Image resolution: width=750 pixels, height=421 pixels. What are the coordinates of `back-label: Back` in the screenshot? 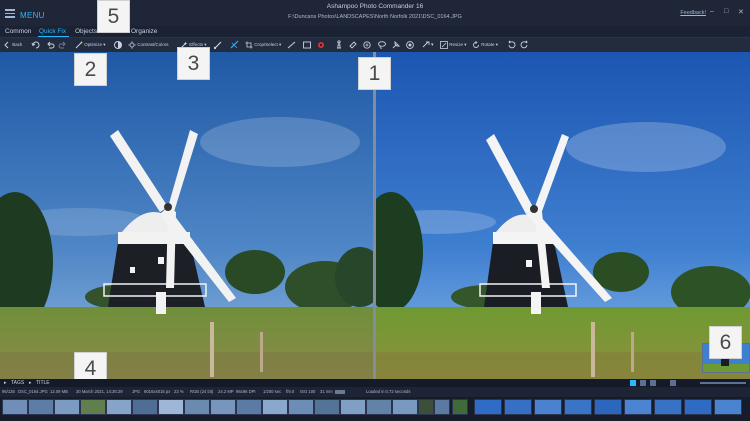 It's located at (17, 44).